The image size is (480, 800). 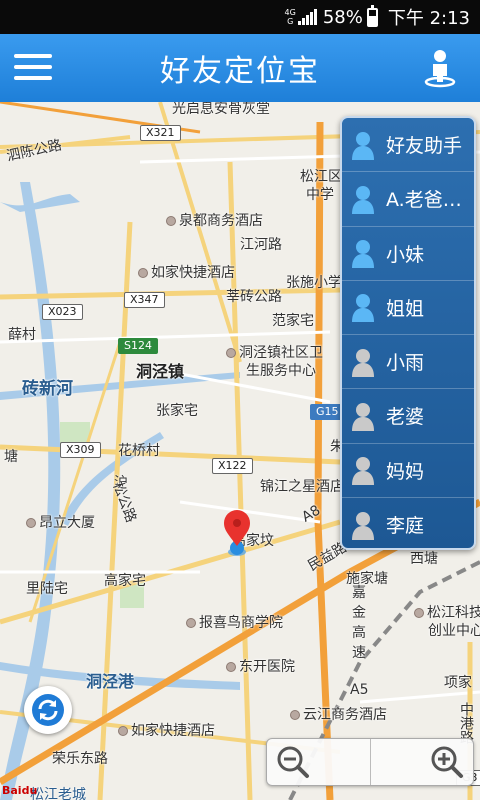 I want to click on map-town-label: 洞泾镇, so click(x=160, y=371).